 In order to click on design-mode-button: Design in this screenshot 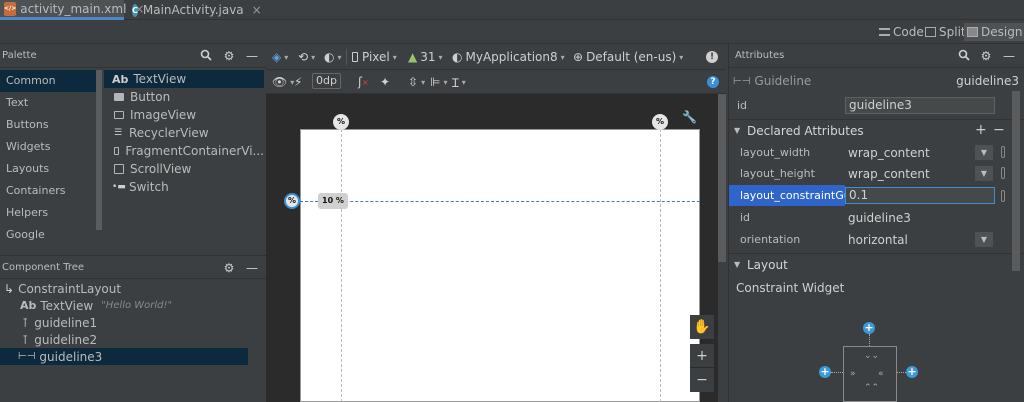, I will do `click(994, 32)`.